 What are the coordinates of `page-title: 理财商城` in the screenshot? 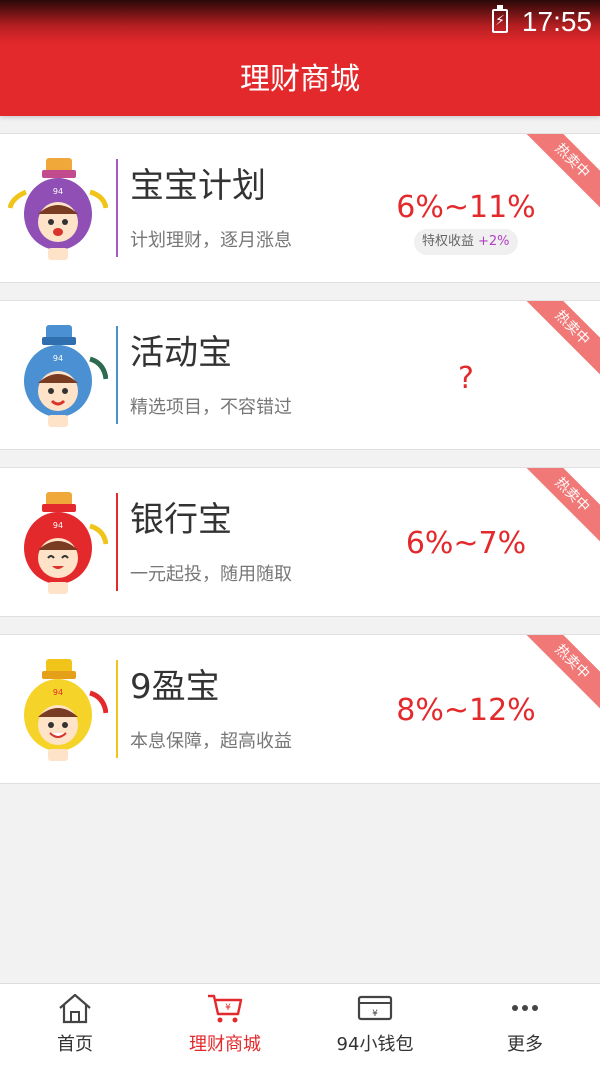 It's located at (300, 80).